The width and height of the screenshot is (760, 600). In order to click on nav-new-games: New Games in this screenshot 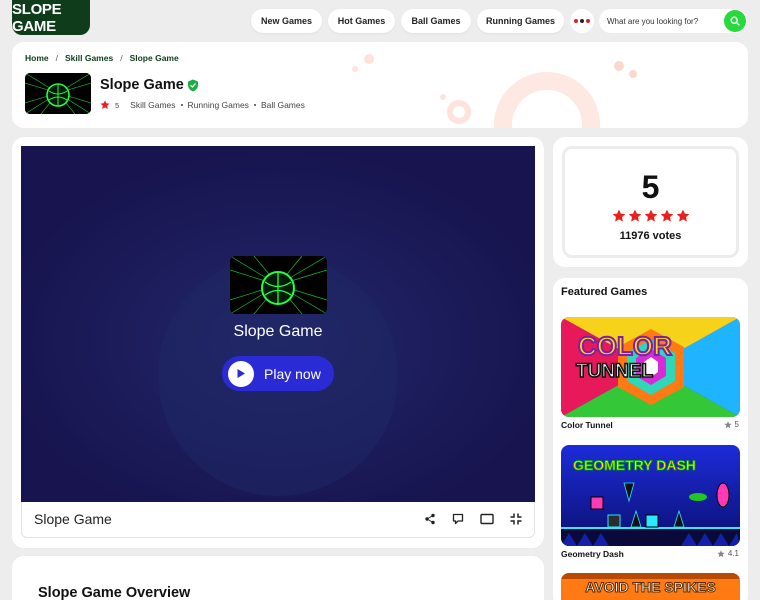, I will do `click(286, 21)`.